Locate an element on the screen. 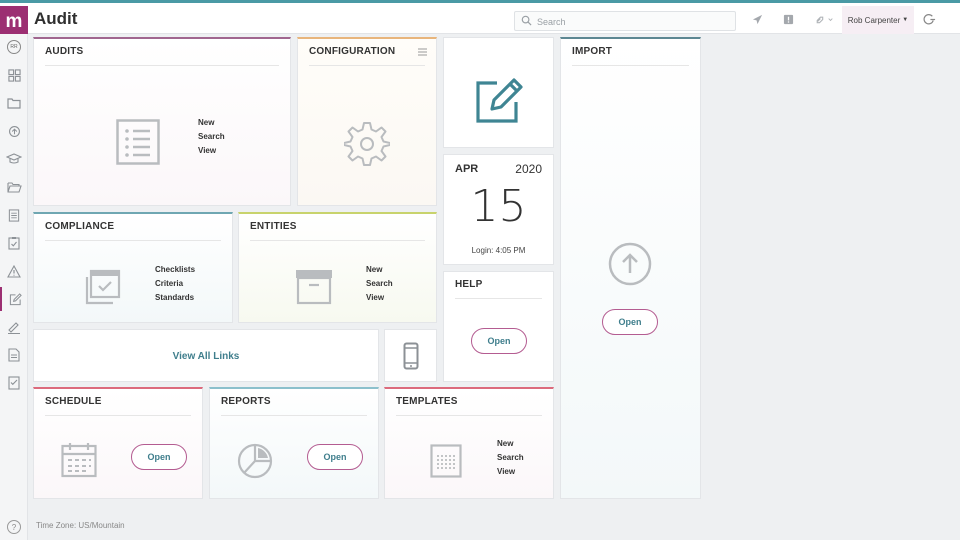 This screenshot has width=960, height=540. graduation-cap-icon is located at coordinates (14, 158).